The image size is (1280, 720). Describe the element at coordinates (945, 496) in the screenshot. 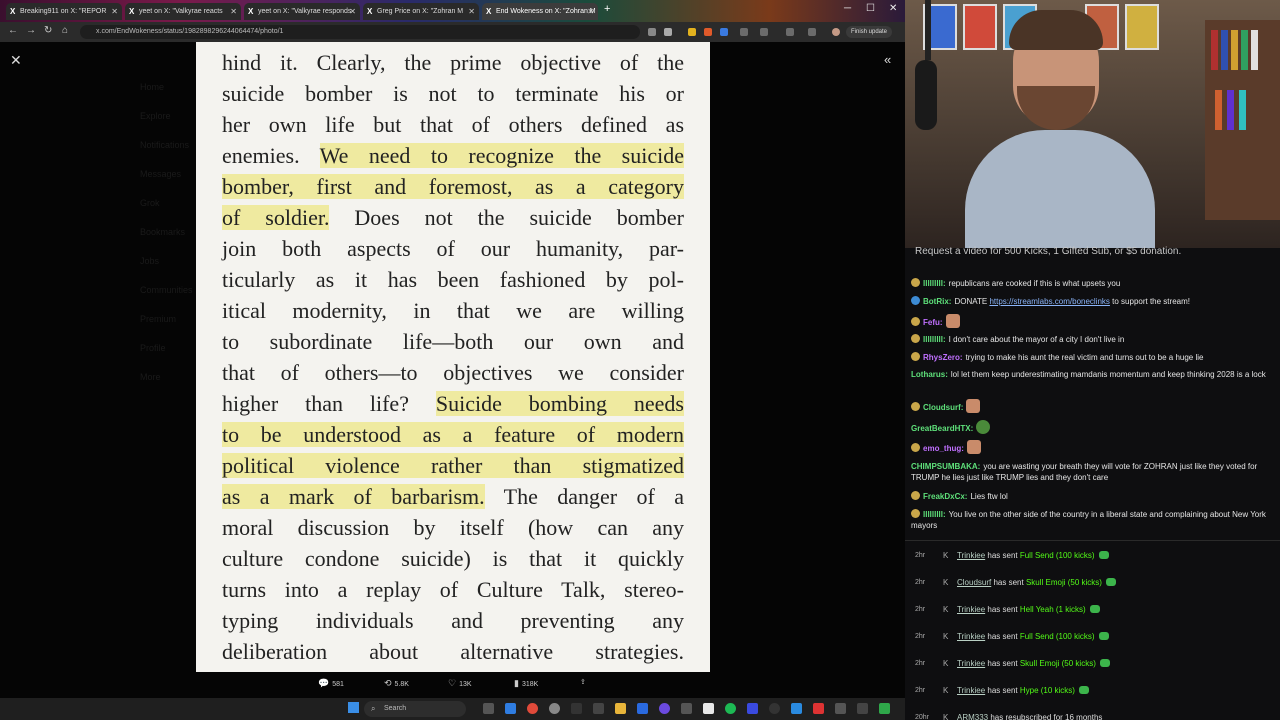

I see `chat-username: FreakDxCx:` at that location.